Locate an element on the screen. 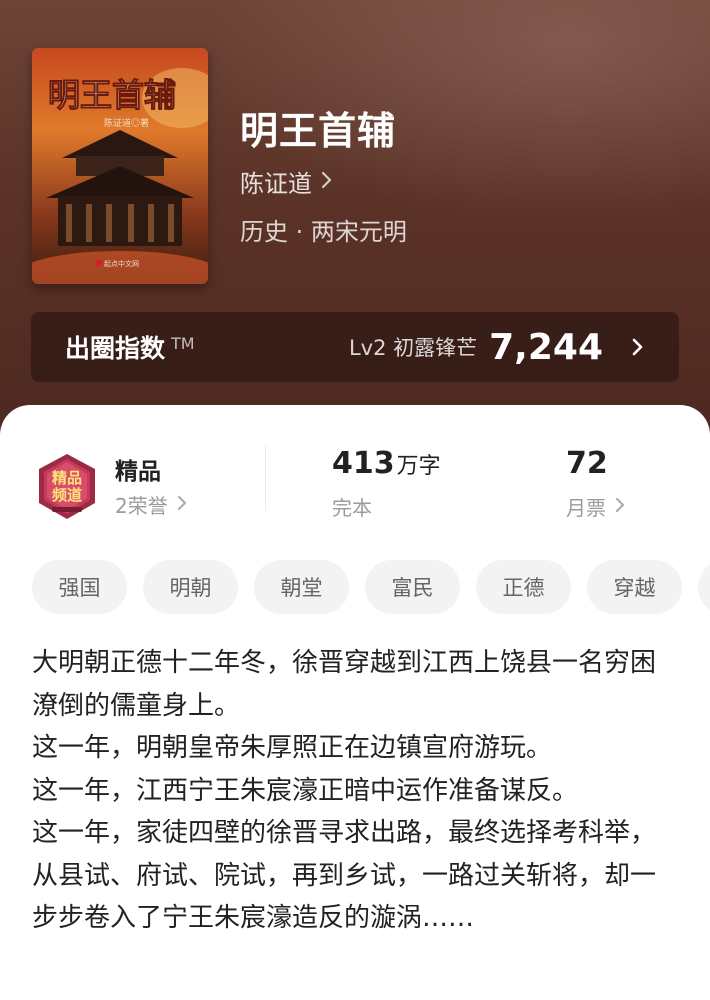  book-genre: 历史 · 两宋元明 is located at coordinates (323, 229).